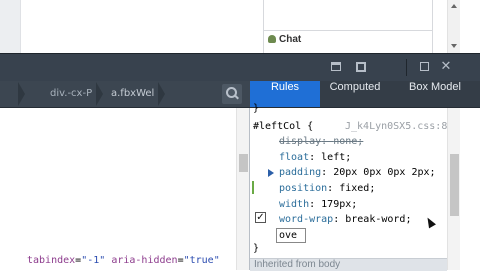  What do you see at coordinates (336, 67) in the screenshot?
I see `3d-view-icon` at bounding box center [336, 67].